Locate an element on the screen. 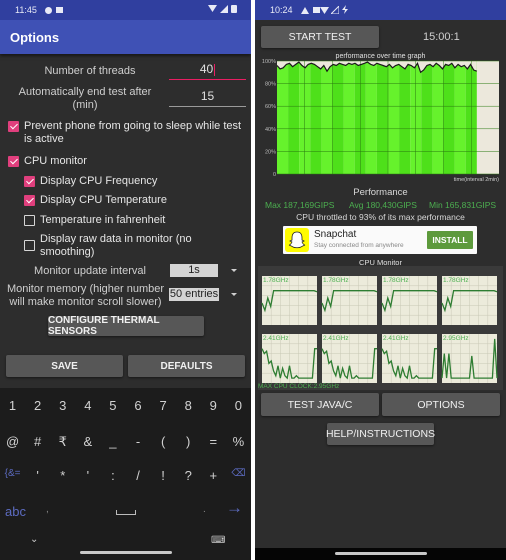 The width and height of the screenshot is (506, 560). warning-icon is located at coordinates (304, 10).